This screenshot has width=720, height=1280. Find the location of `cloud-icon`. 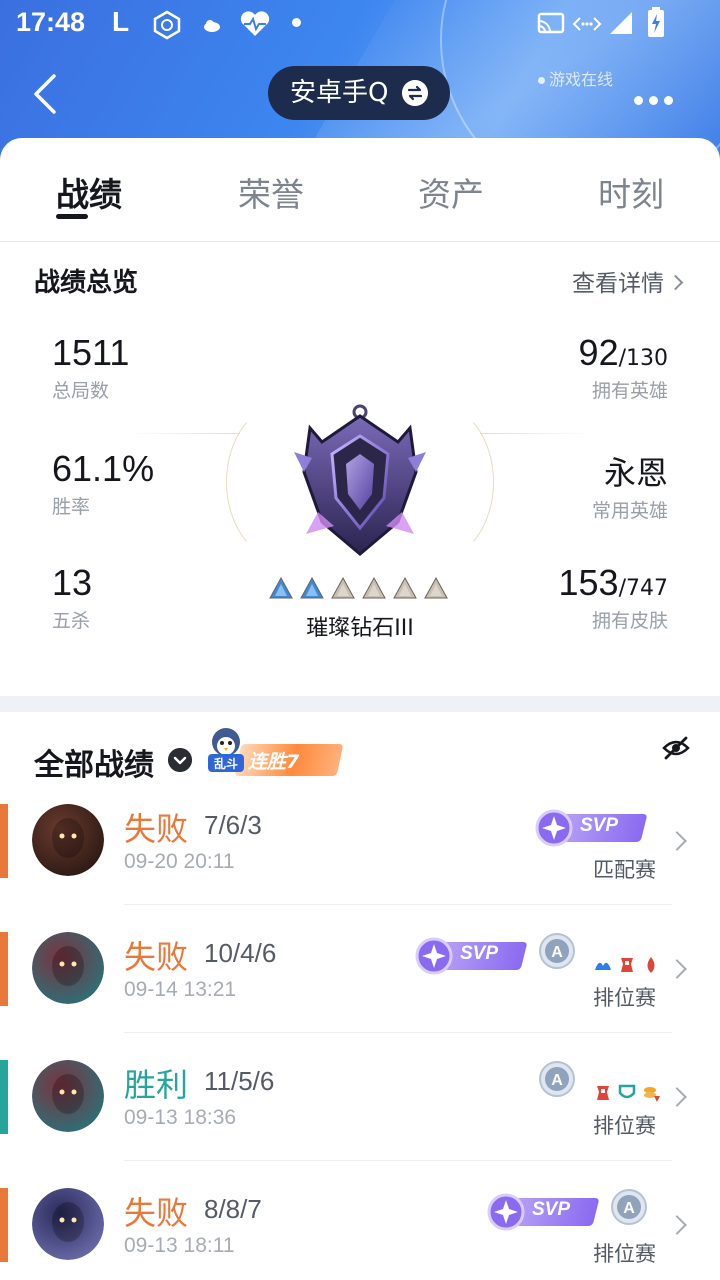

cloud-icon is located at coordinates (212, 26).